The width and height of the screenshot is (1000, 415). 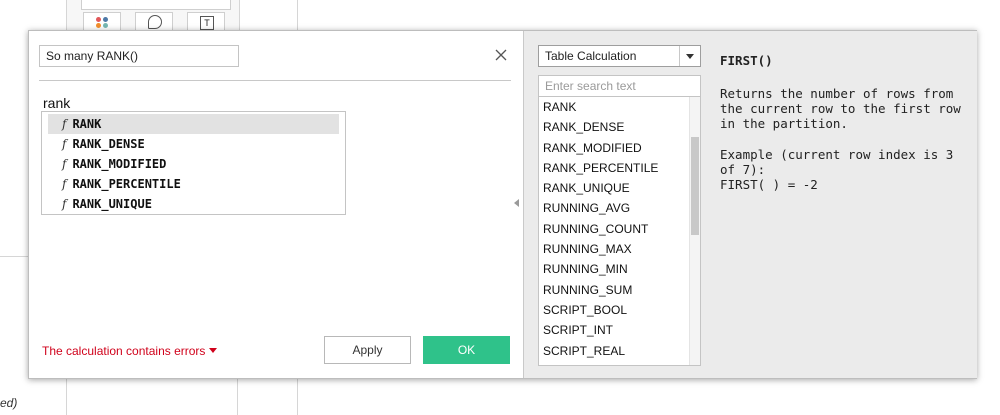 I want to click on function-item: RUNNING_MIN, so click(x=619, y=269).